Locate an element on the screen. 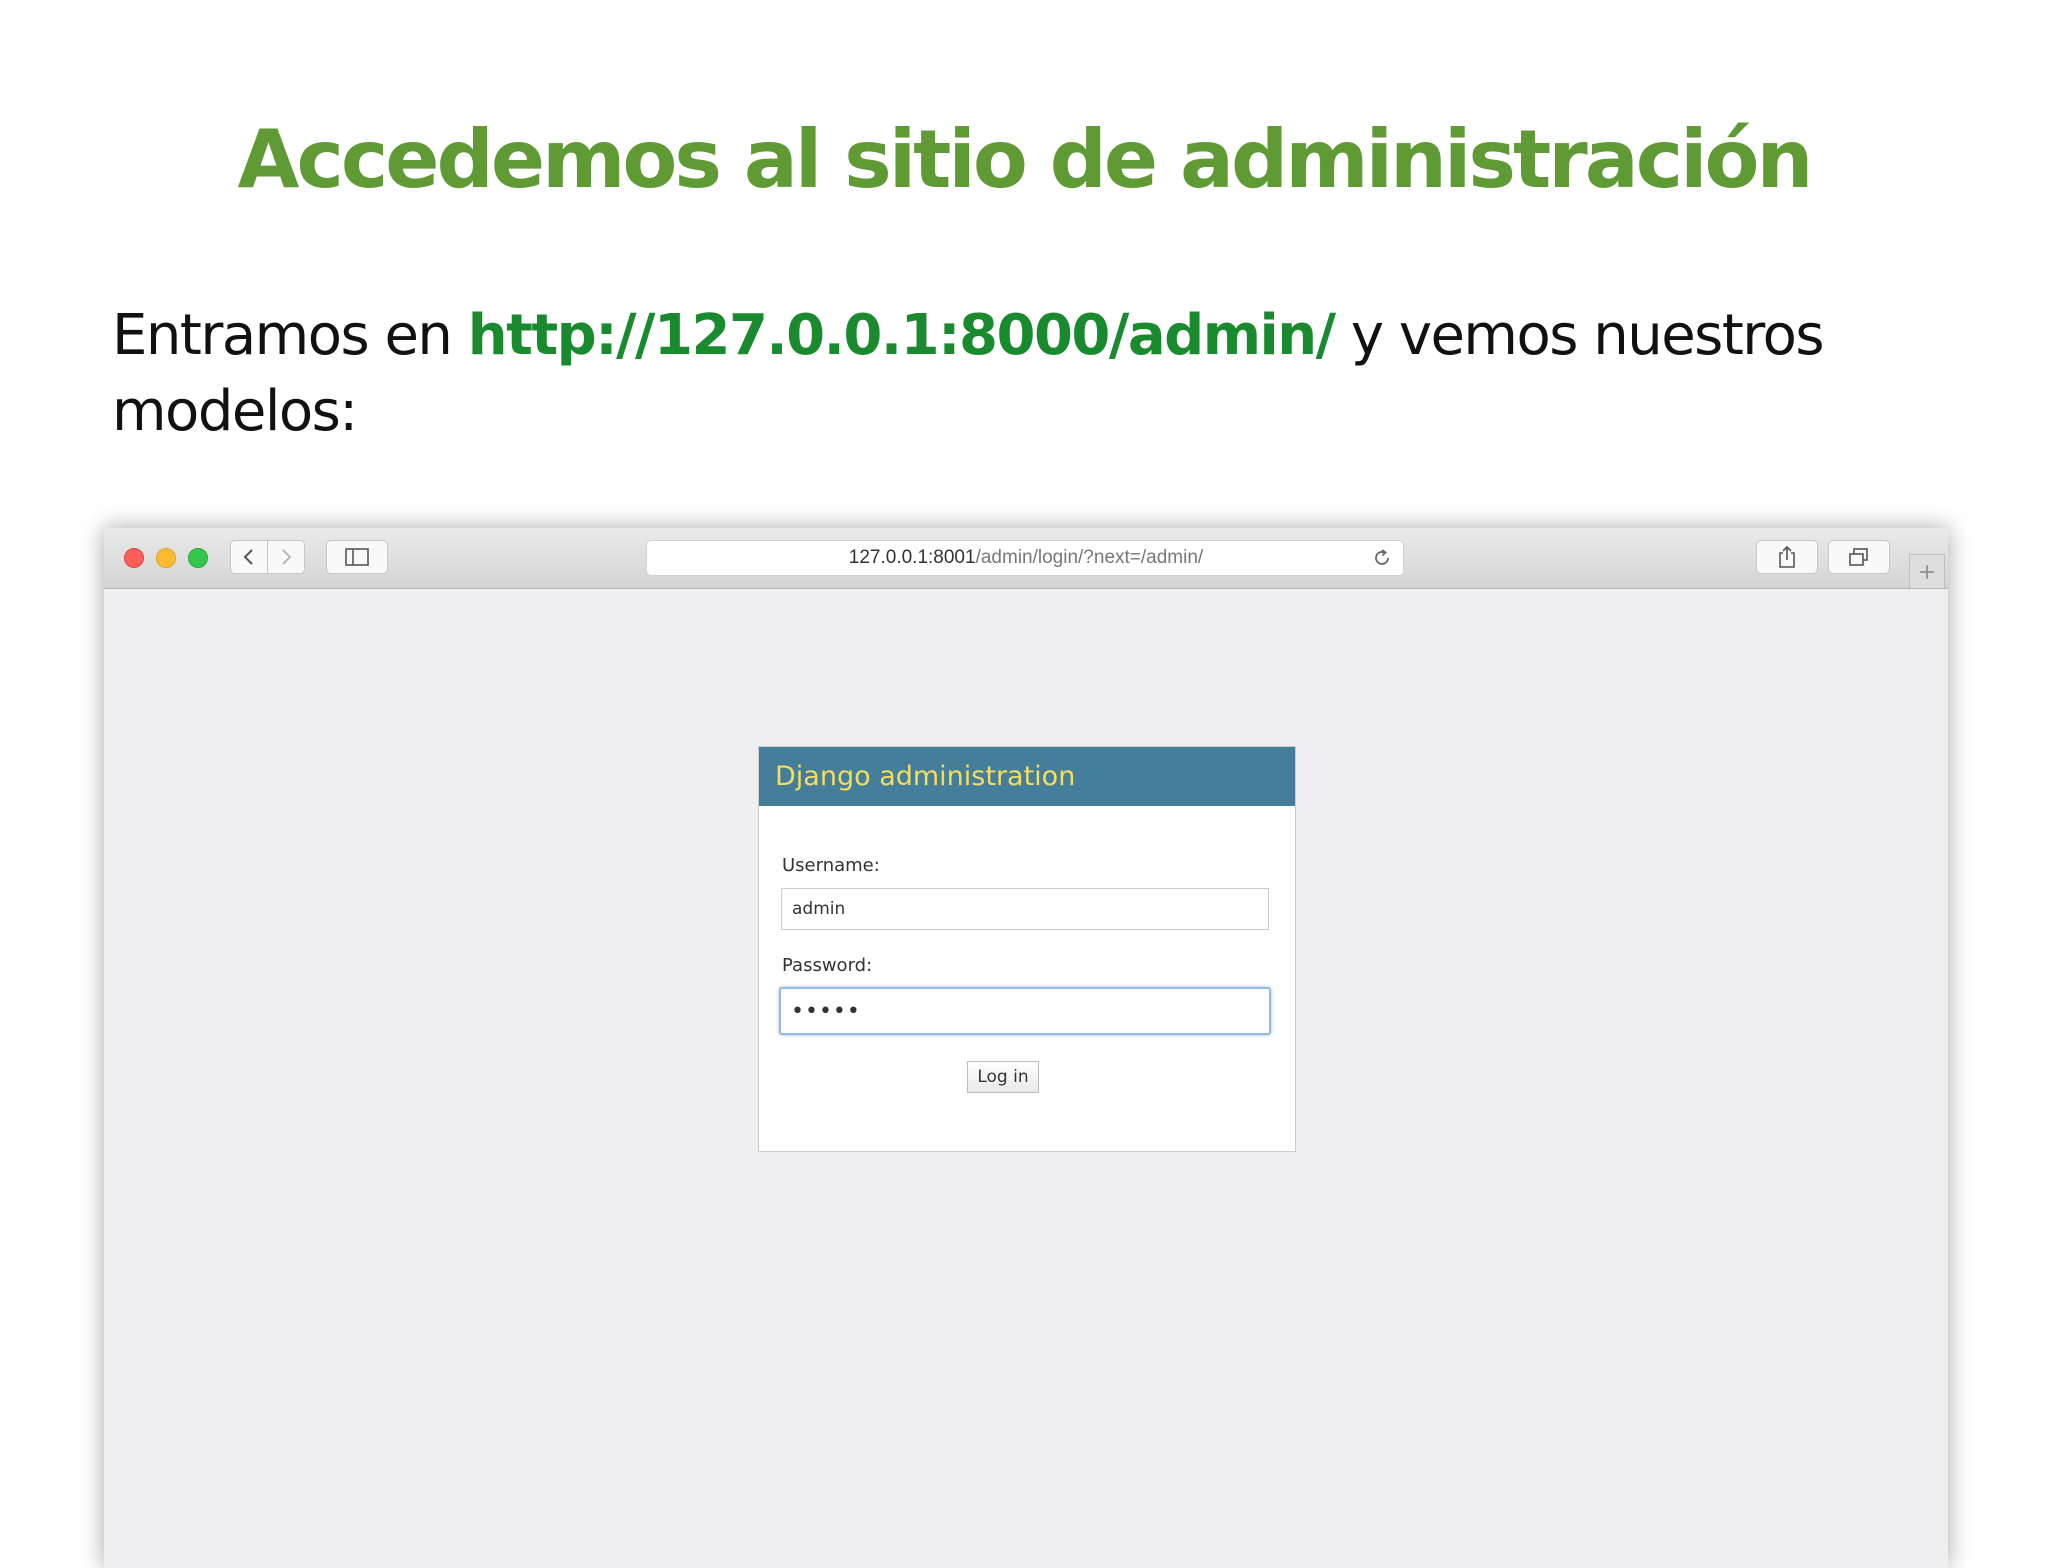 This screenshot has width=2048, height=1568. address-url: 127.0.0.1:8001/admin/login/?next=/admin/ is located at coordinates (1026, 558).